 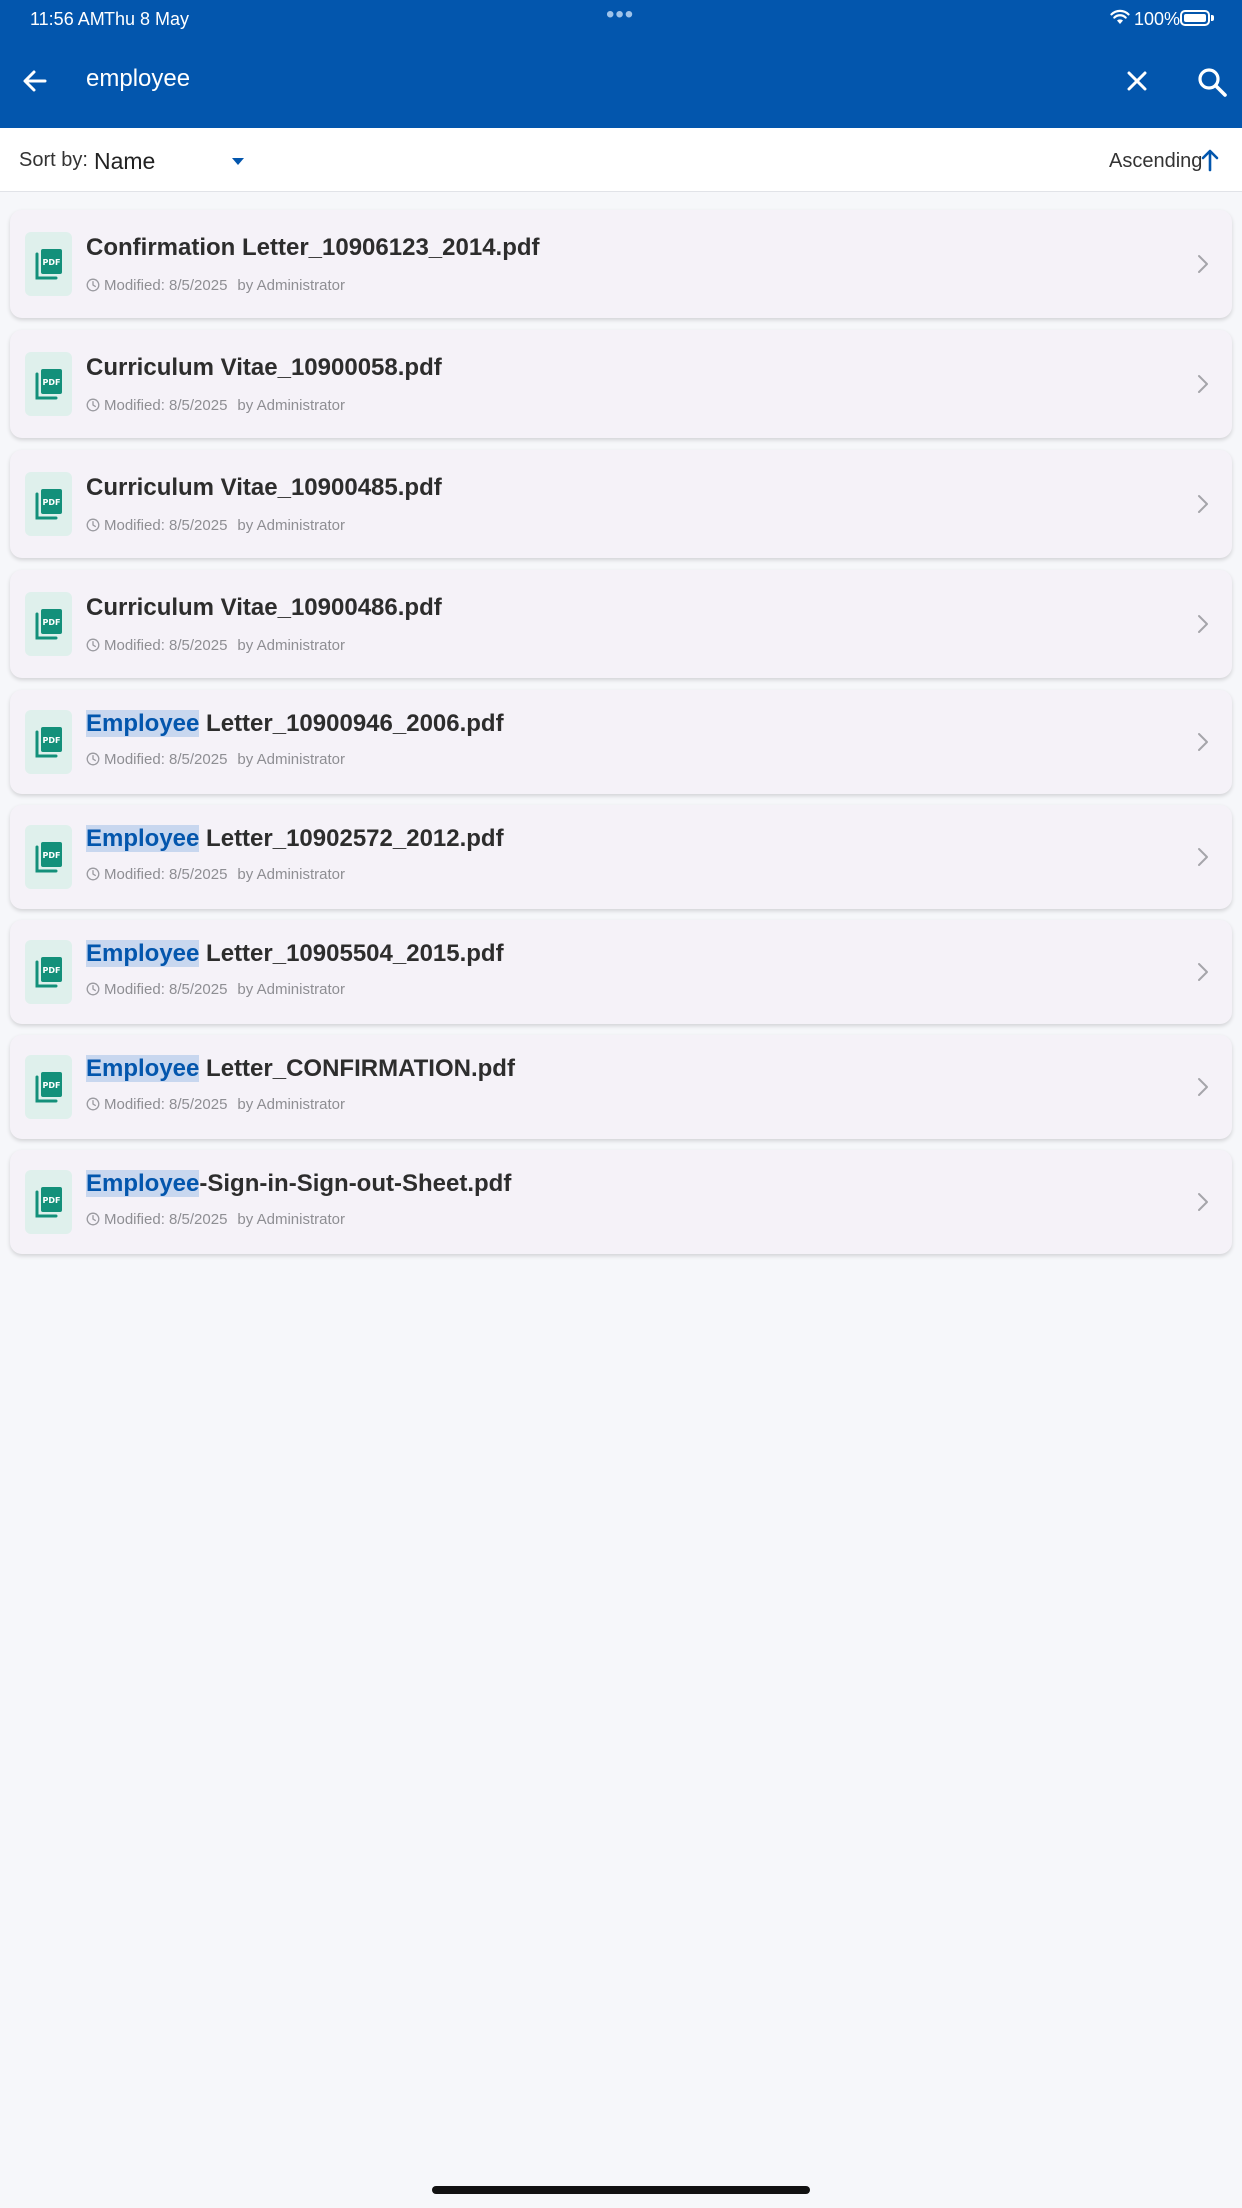 I want to click on file-name-text: Confirmation Letter_10906123_2014.pdf, so click(x=313, y=247).